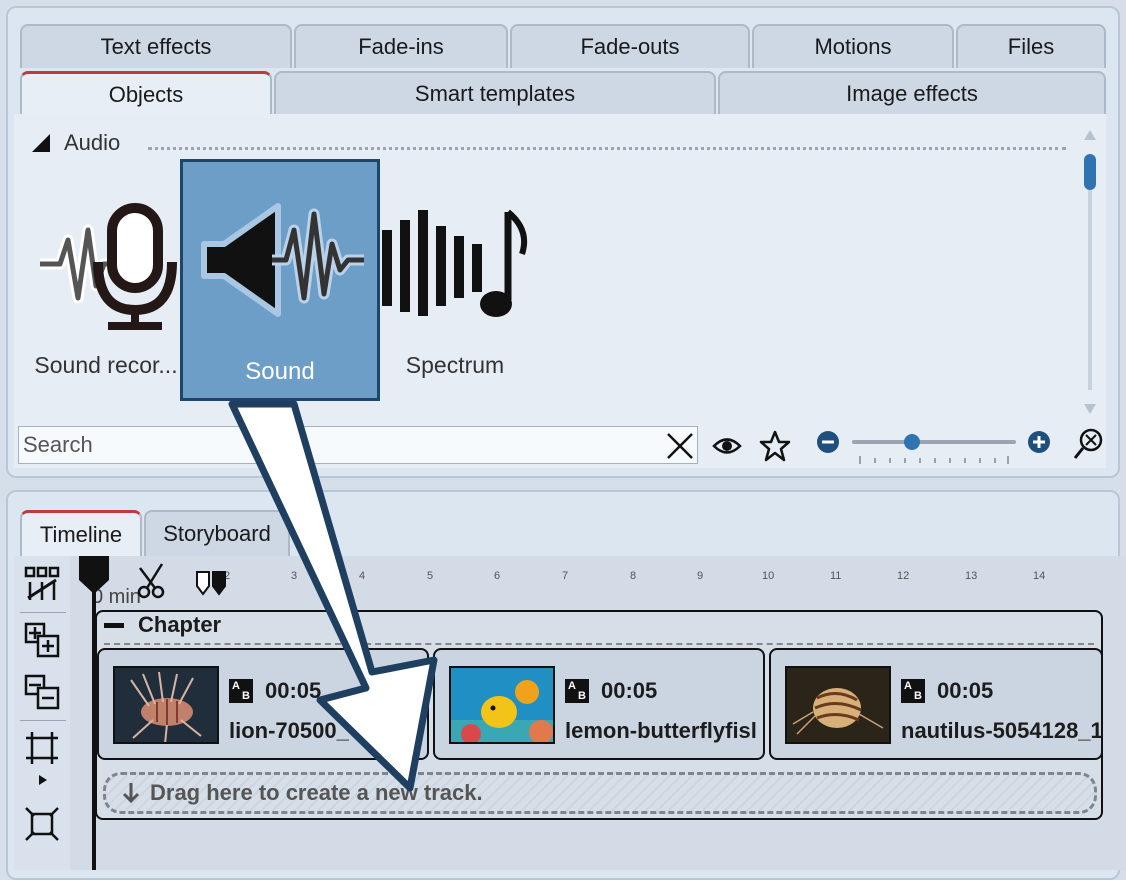 The width and height of the screenshot is (1126, 880). Describe the element at coordinates (362, 576) in the screenshot. I see `ruler-tick-label: 4` at that location.